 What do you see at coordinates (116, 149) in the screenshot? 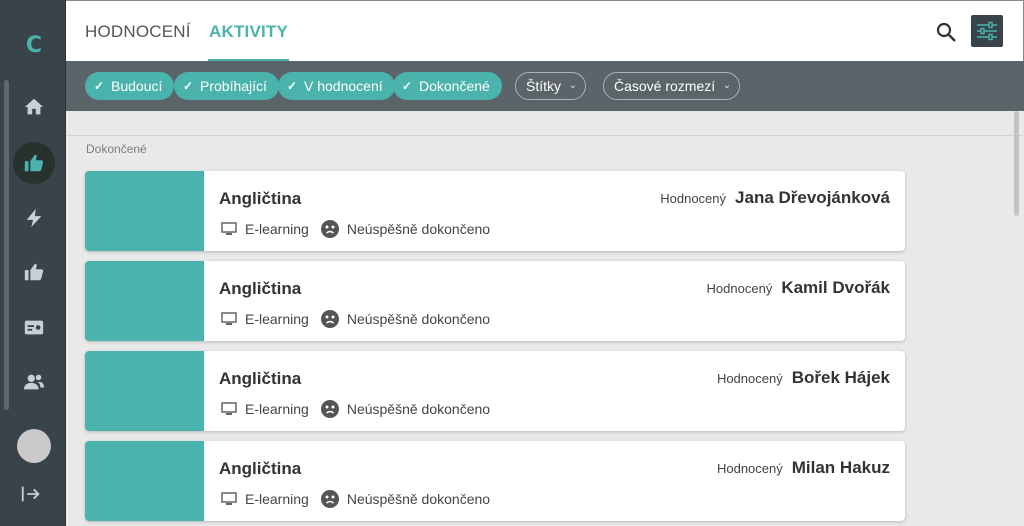
I see `section-label: Dokončené` at bounding box center [116, 149].